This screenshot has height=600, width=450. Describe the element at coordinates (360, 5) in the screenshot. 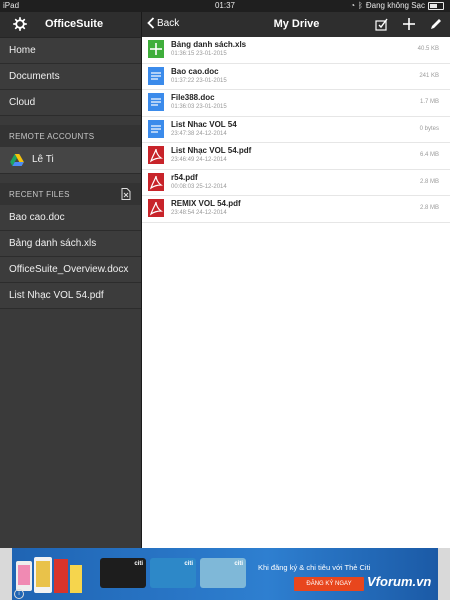

I see `bluetooth-icon: ᛒ` at that location.